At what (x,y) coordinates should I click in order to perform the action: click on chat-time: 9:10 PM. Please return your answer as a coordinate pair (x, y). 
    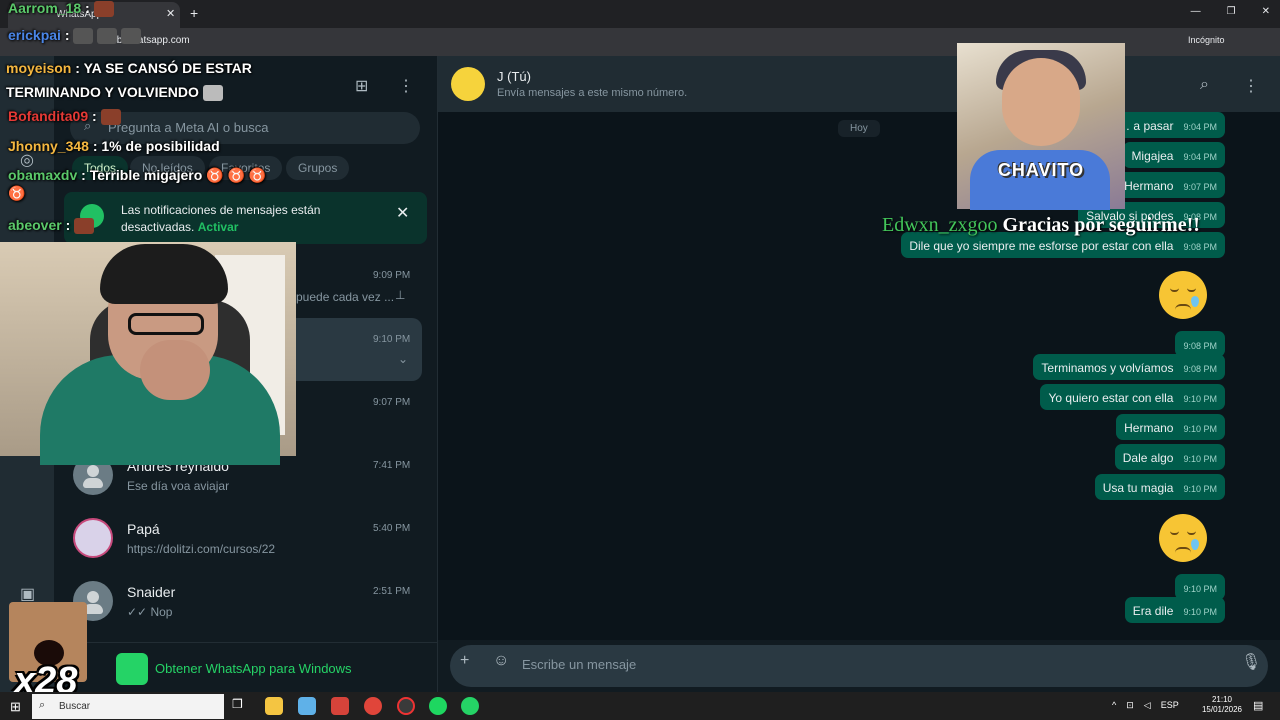
    Looking at the image, I should click on (392, 339).